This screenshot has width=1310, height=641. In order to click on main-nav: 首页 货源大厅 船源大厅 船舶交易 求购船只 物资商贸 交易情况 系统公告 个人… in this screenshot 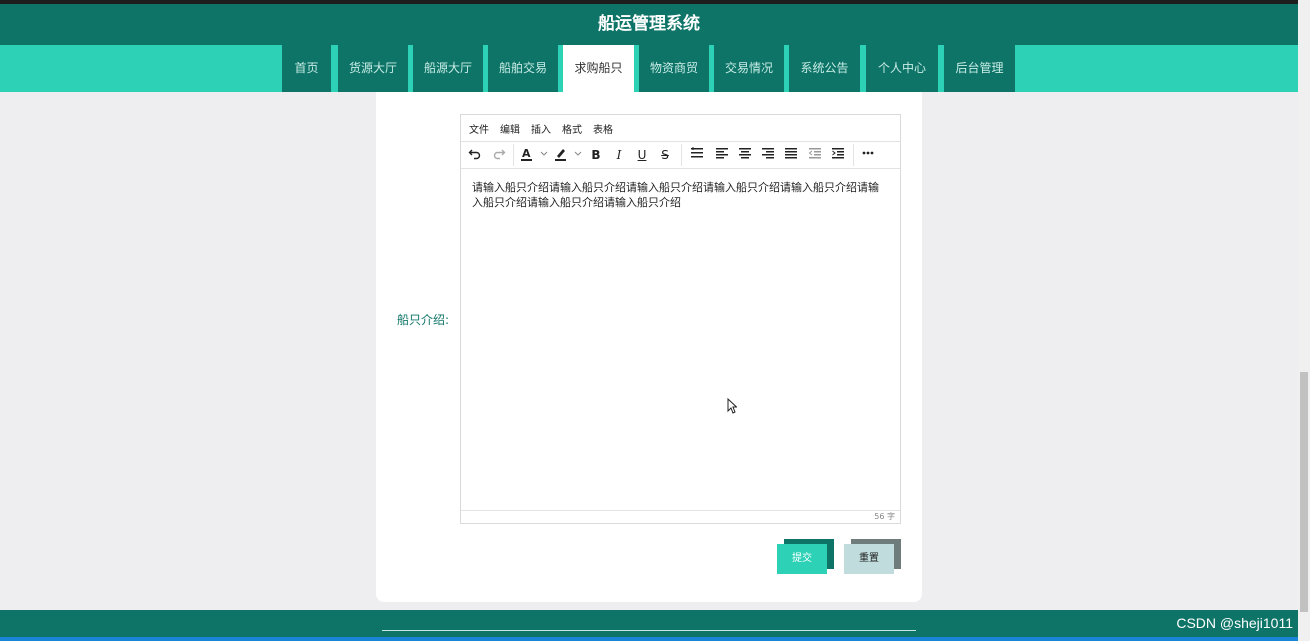, I will do `click(649, 68)`.